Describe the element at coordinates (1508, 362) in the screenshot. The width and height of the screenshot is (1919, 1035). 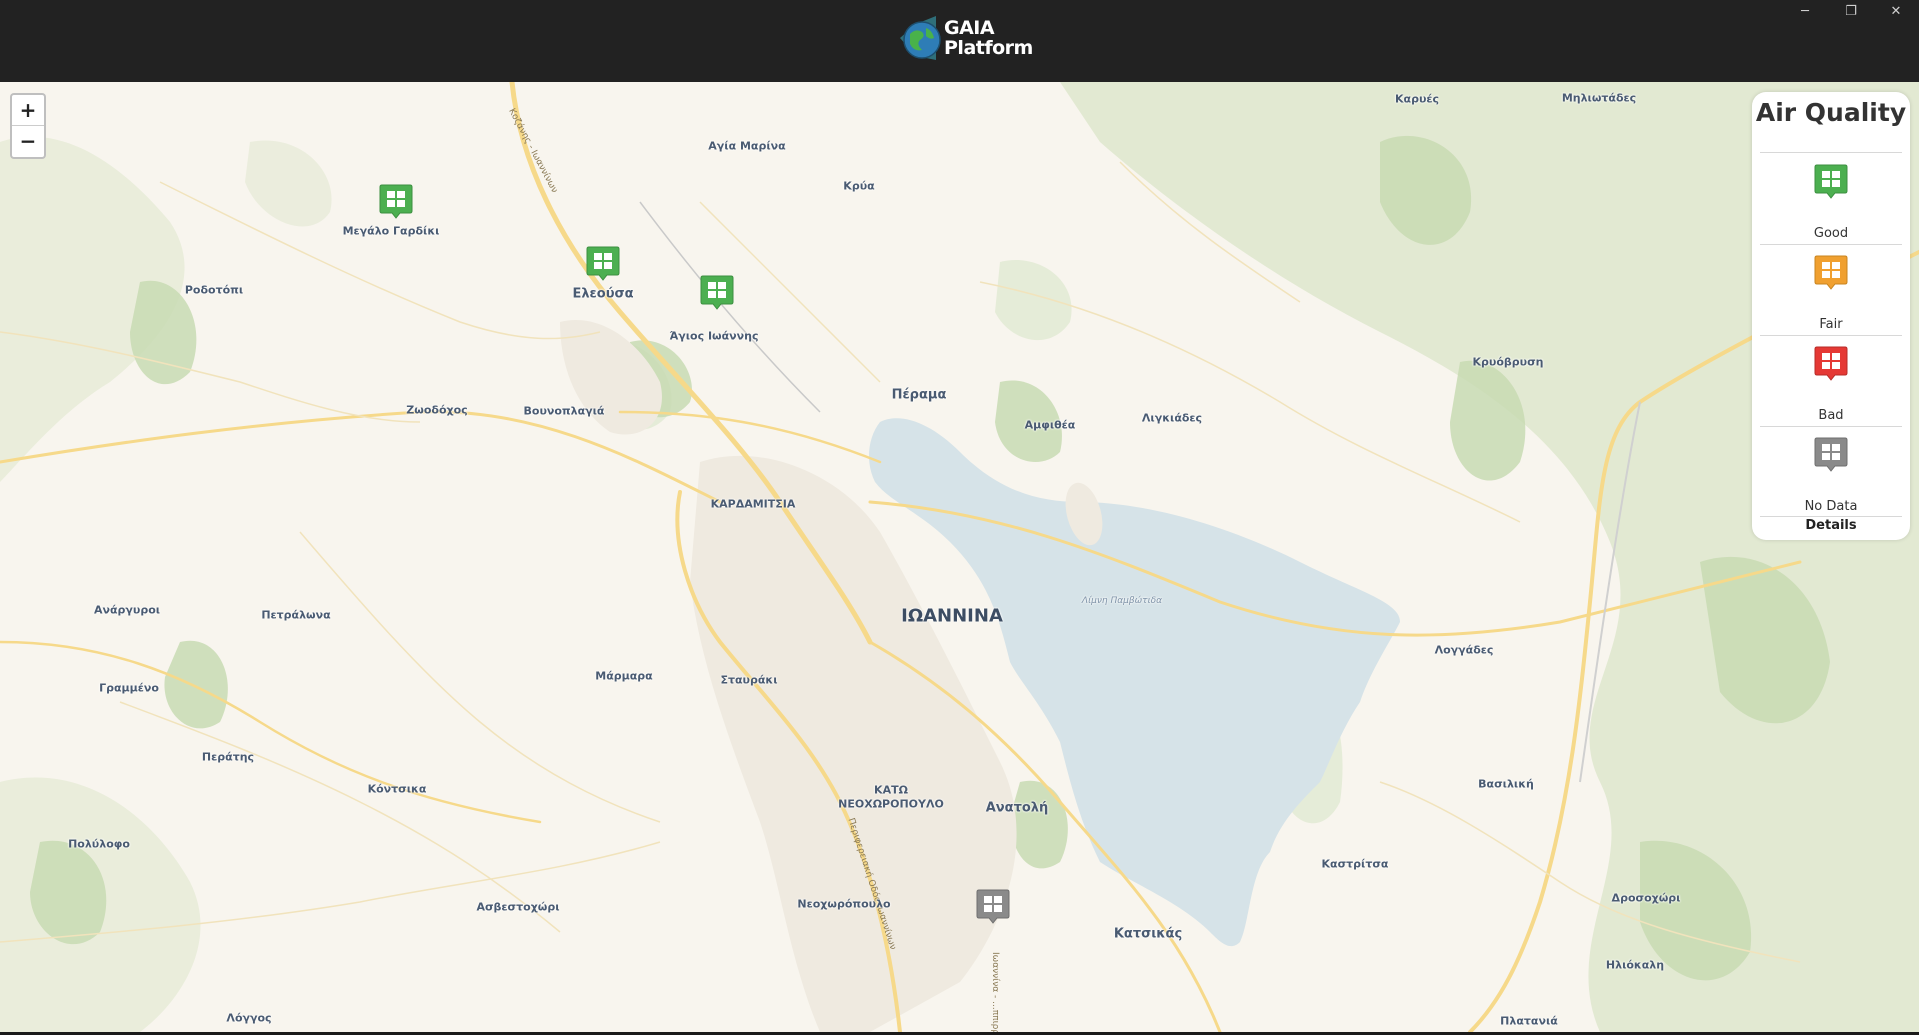
I see `place-kryovrysi: Κρυόβρυση` at that location.